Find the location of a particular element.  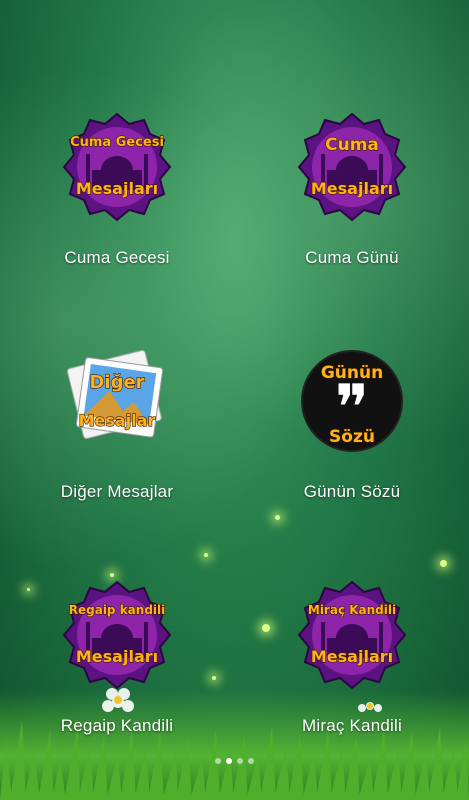

badge-line1: Günün is located at coordinates (352, 373).